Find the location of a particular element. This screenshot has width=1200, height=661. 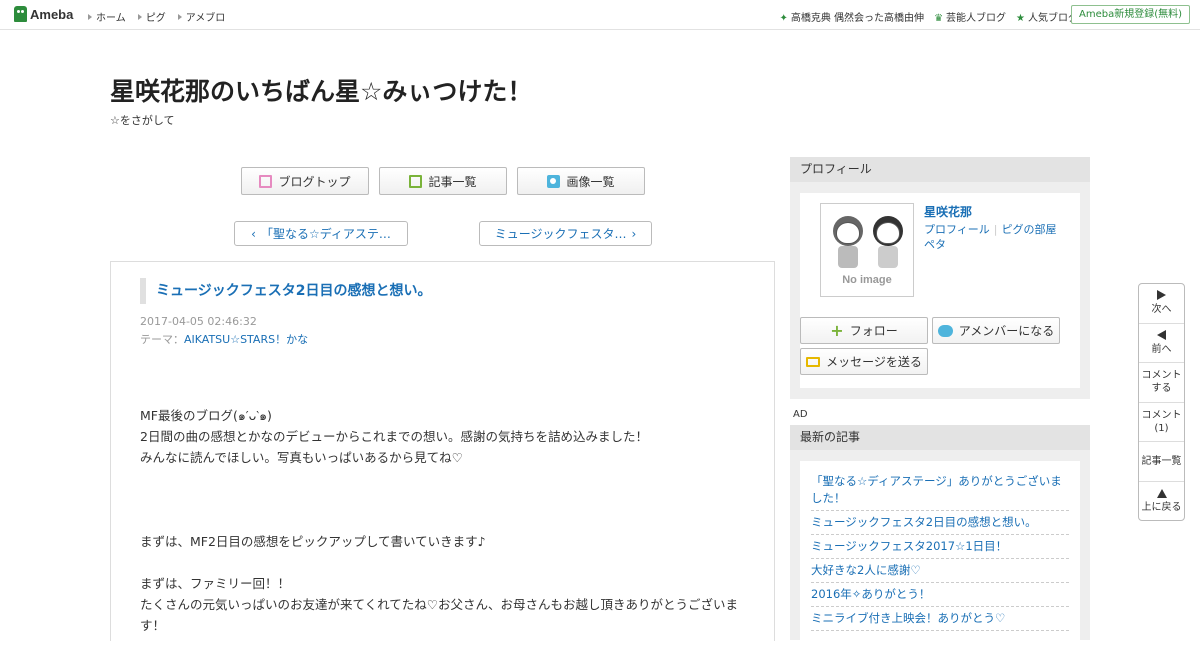

blog-title: 星咲花那のいちばん星☆みぃつけた！ is located at coordinates (321, 90).